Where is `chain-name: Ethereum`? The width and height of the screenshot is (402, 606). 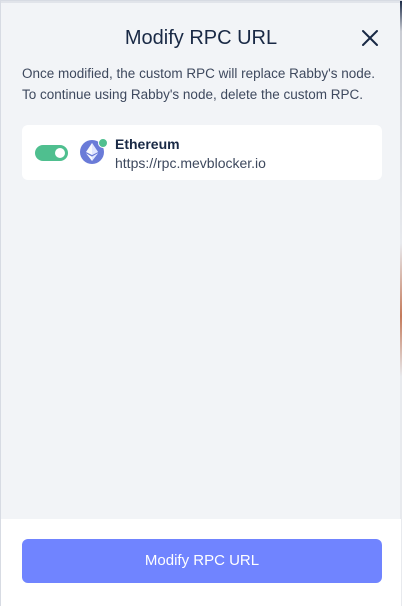 chain-name: Ethereum is located at coordinates (147, 144).